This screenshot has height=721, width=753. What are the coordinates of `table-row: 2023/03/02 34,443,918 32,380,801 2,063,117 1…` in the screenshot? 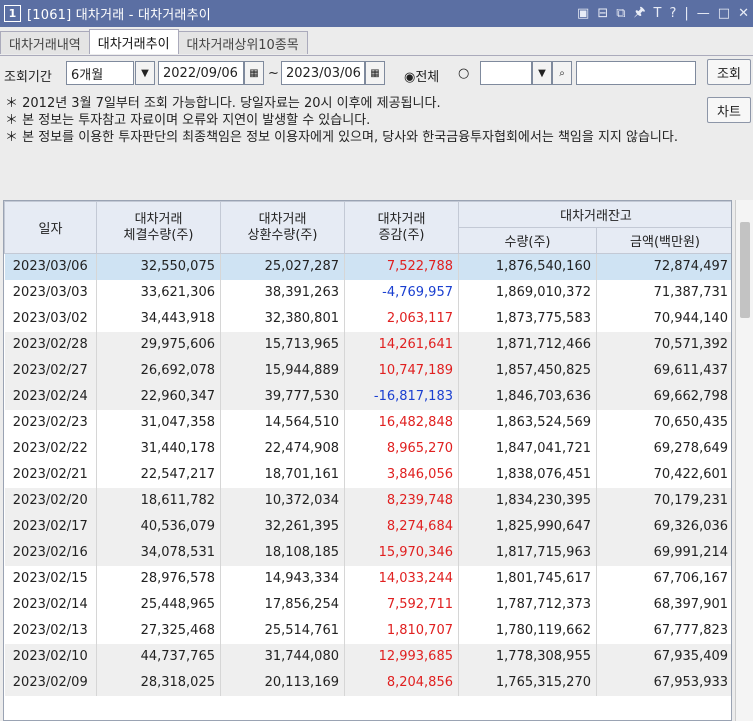 It's located at (367, 318).